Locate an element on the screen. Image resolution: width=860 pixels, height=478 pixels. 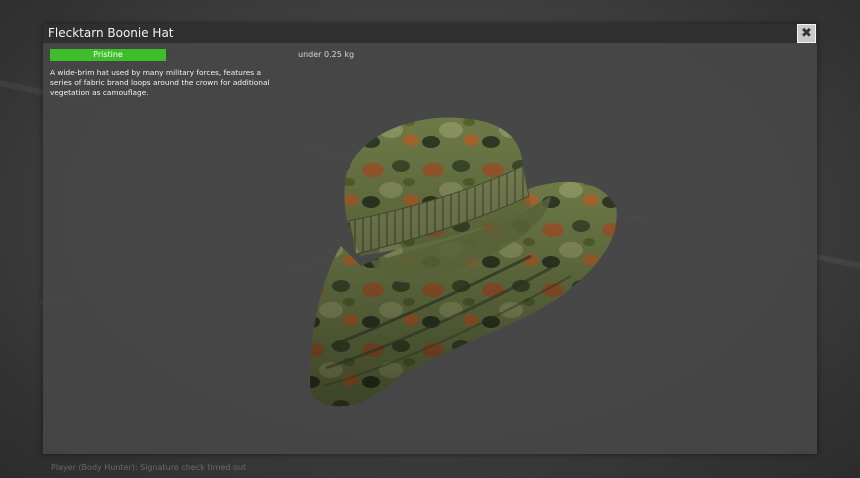
close-button: ✖ is located at coordinates (806, 33).